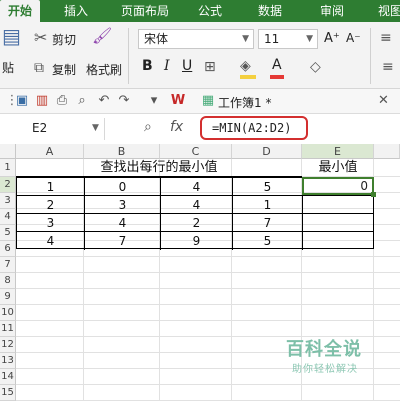  What do you see at coordinates (148, 127) in the screenshot?
I see `zoom-icon: ⌕` at bounding box center [148, 127].